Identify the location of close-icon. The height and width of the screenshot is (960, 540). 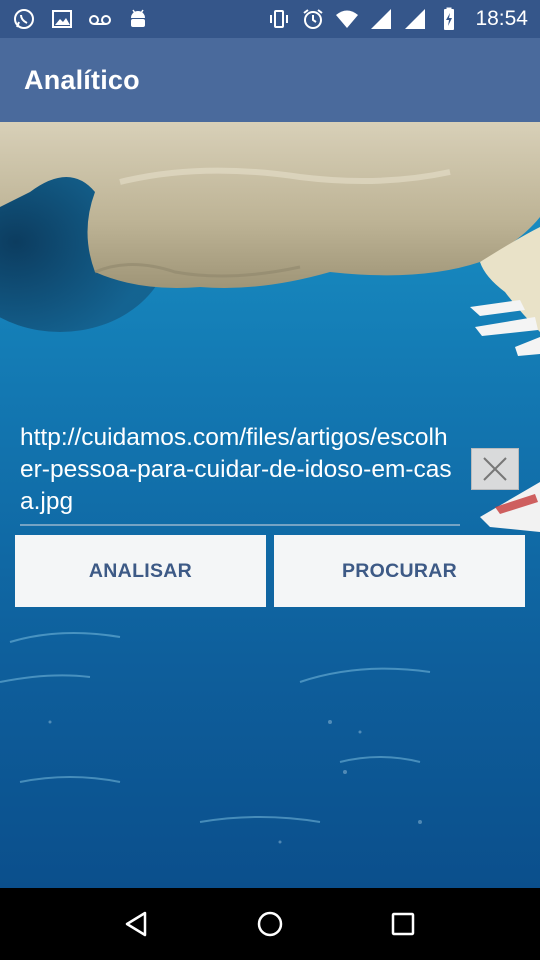
(495, 469).